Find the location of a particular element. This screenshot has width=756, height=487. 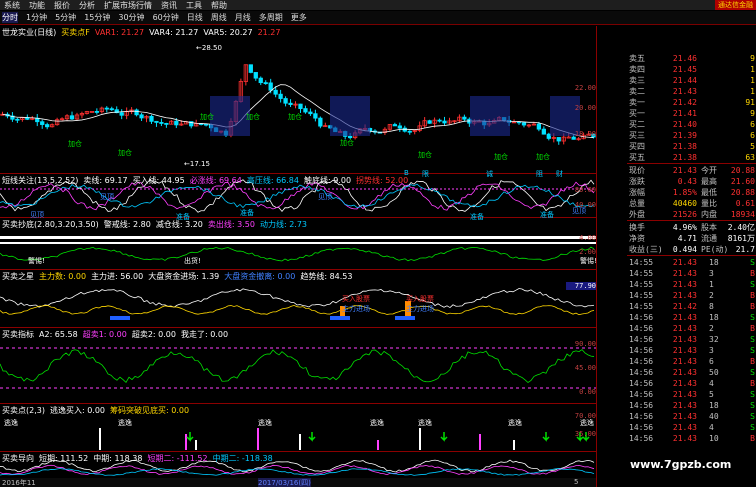

stat-value: 21526 is located at coordinates (684, 214).